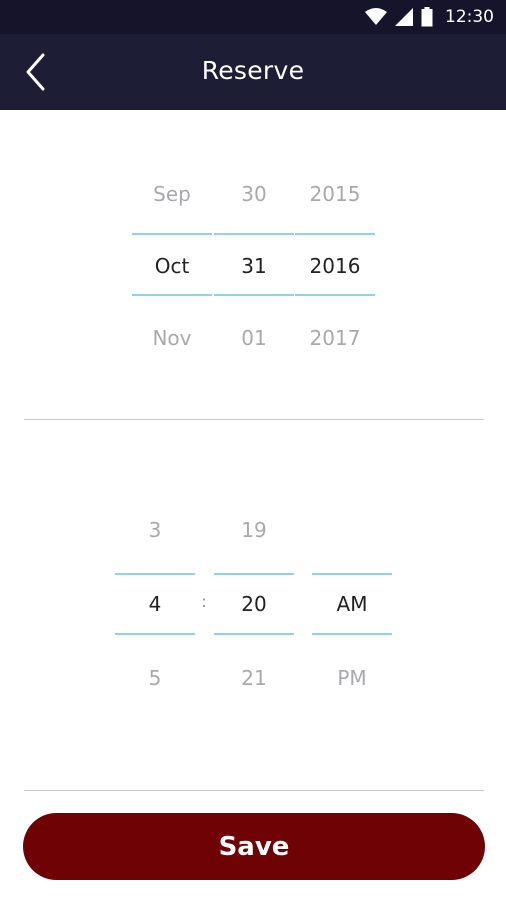  What do you see at coordinates (335, 194) in the screenshot?
I see `year-prev: 2015` at bounding box center [335, 194].